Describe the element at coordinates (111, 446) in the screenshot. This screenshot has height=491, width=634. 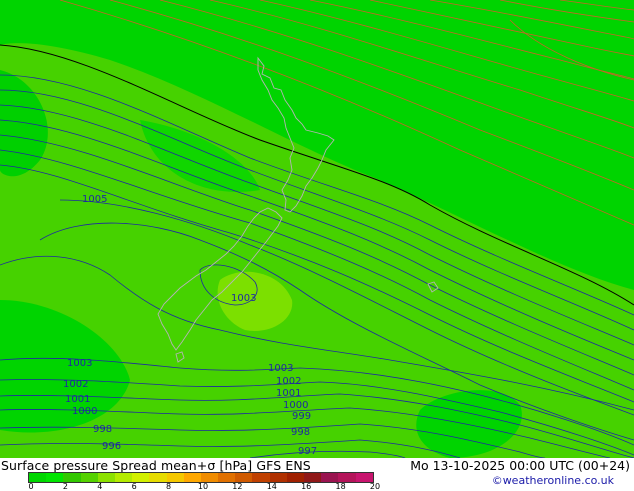
I see `isobar-label: 996` at that location.